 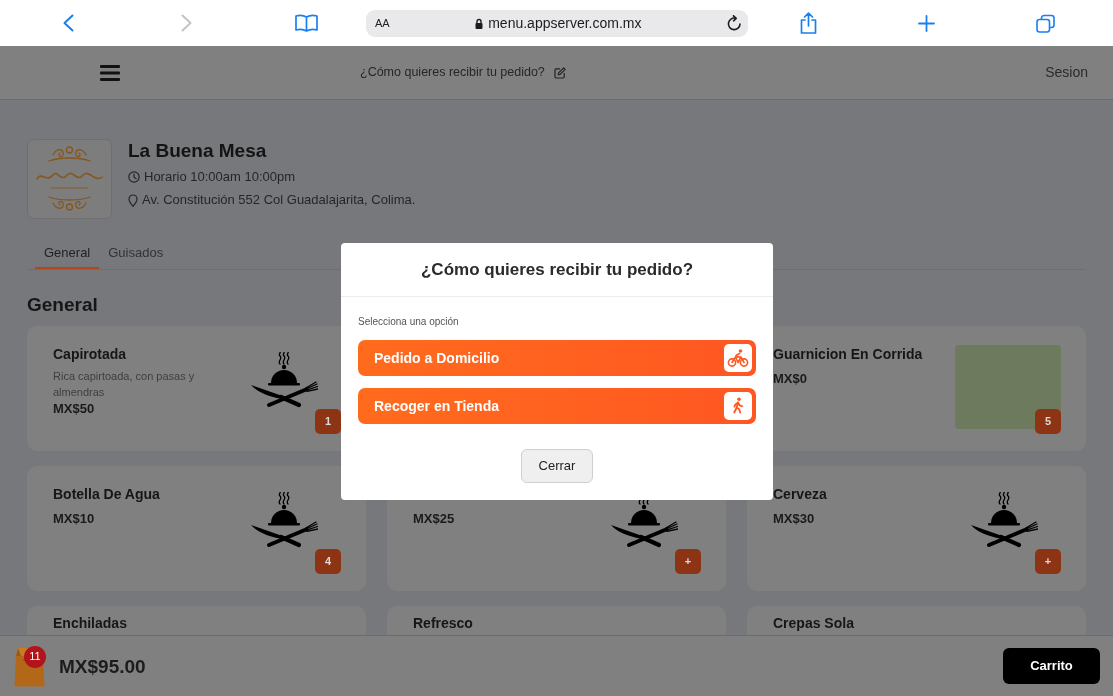 I want to click on dialog-title: ¿Cómo quieres recibir tu pedido?, so click(x=557, y=269).